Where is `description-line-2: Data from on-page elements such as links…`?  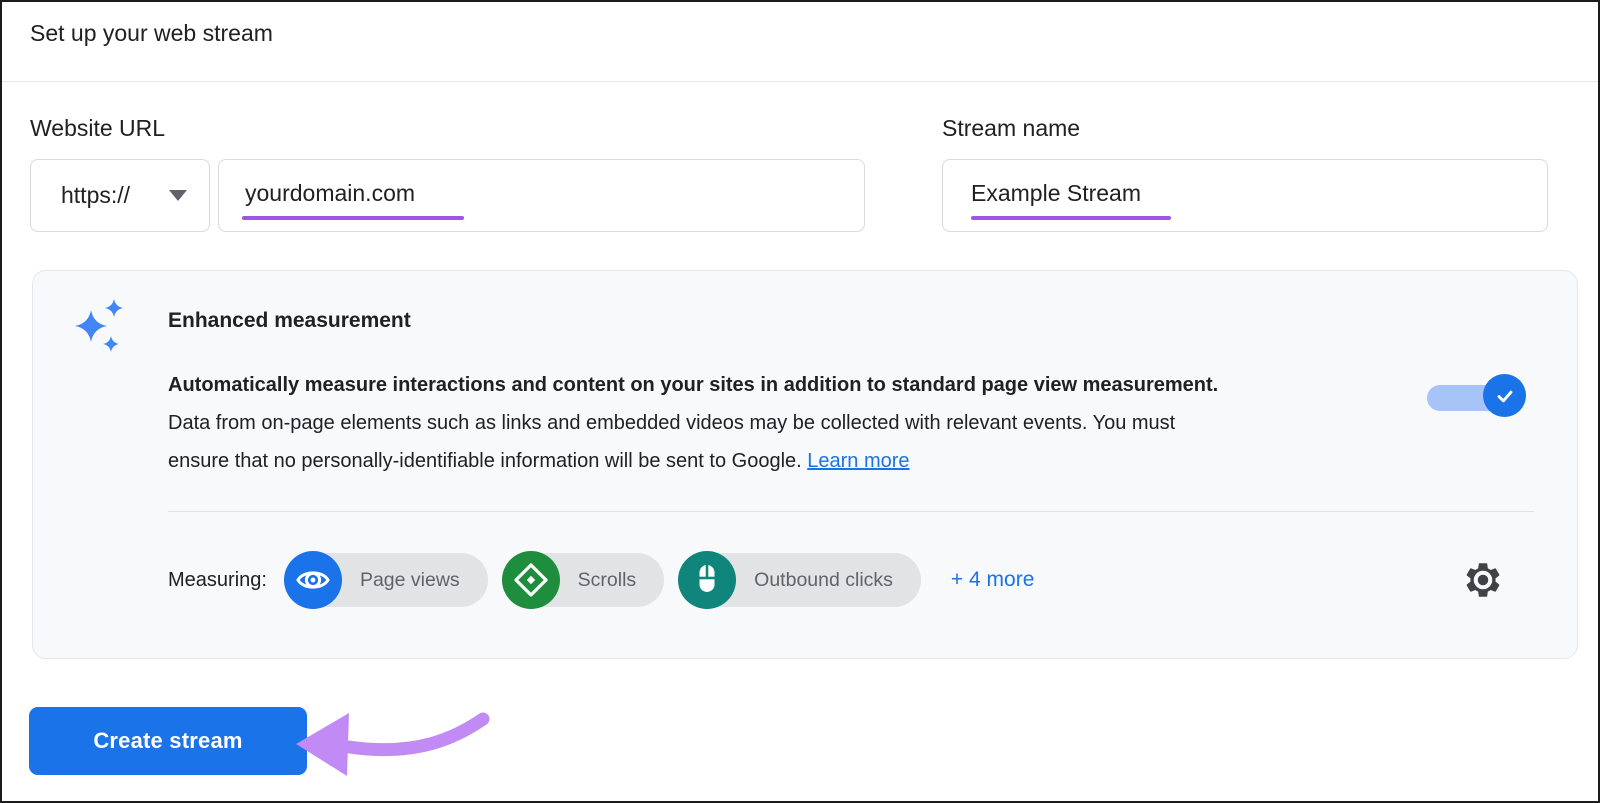
description-line-2: Data from on-page elements such as links… is located at coordinates (672, 423).